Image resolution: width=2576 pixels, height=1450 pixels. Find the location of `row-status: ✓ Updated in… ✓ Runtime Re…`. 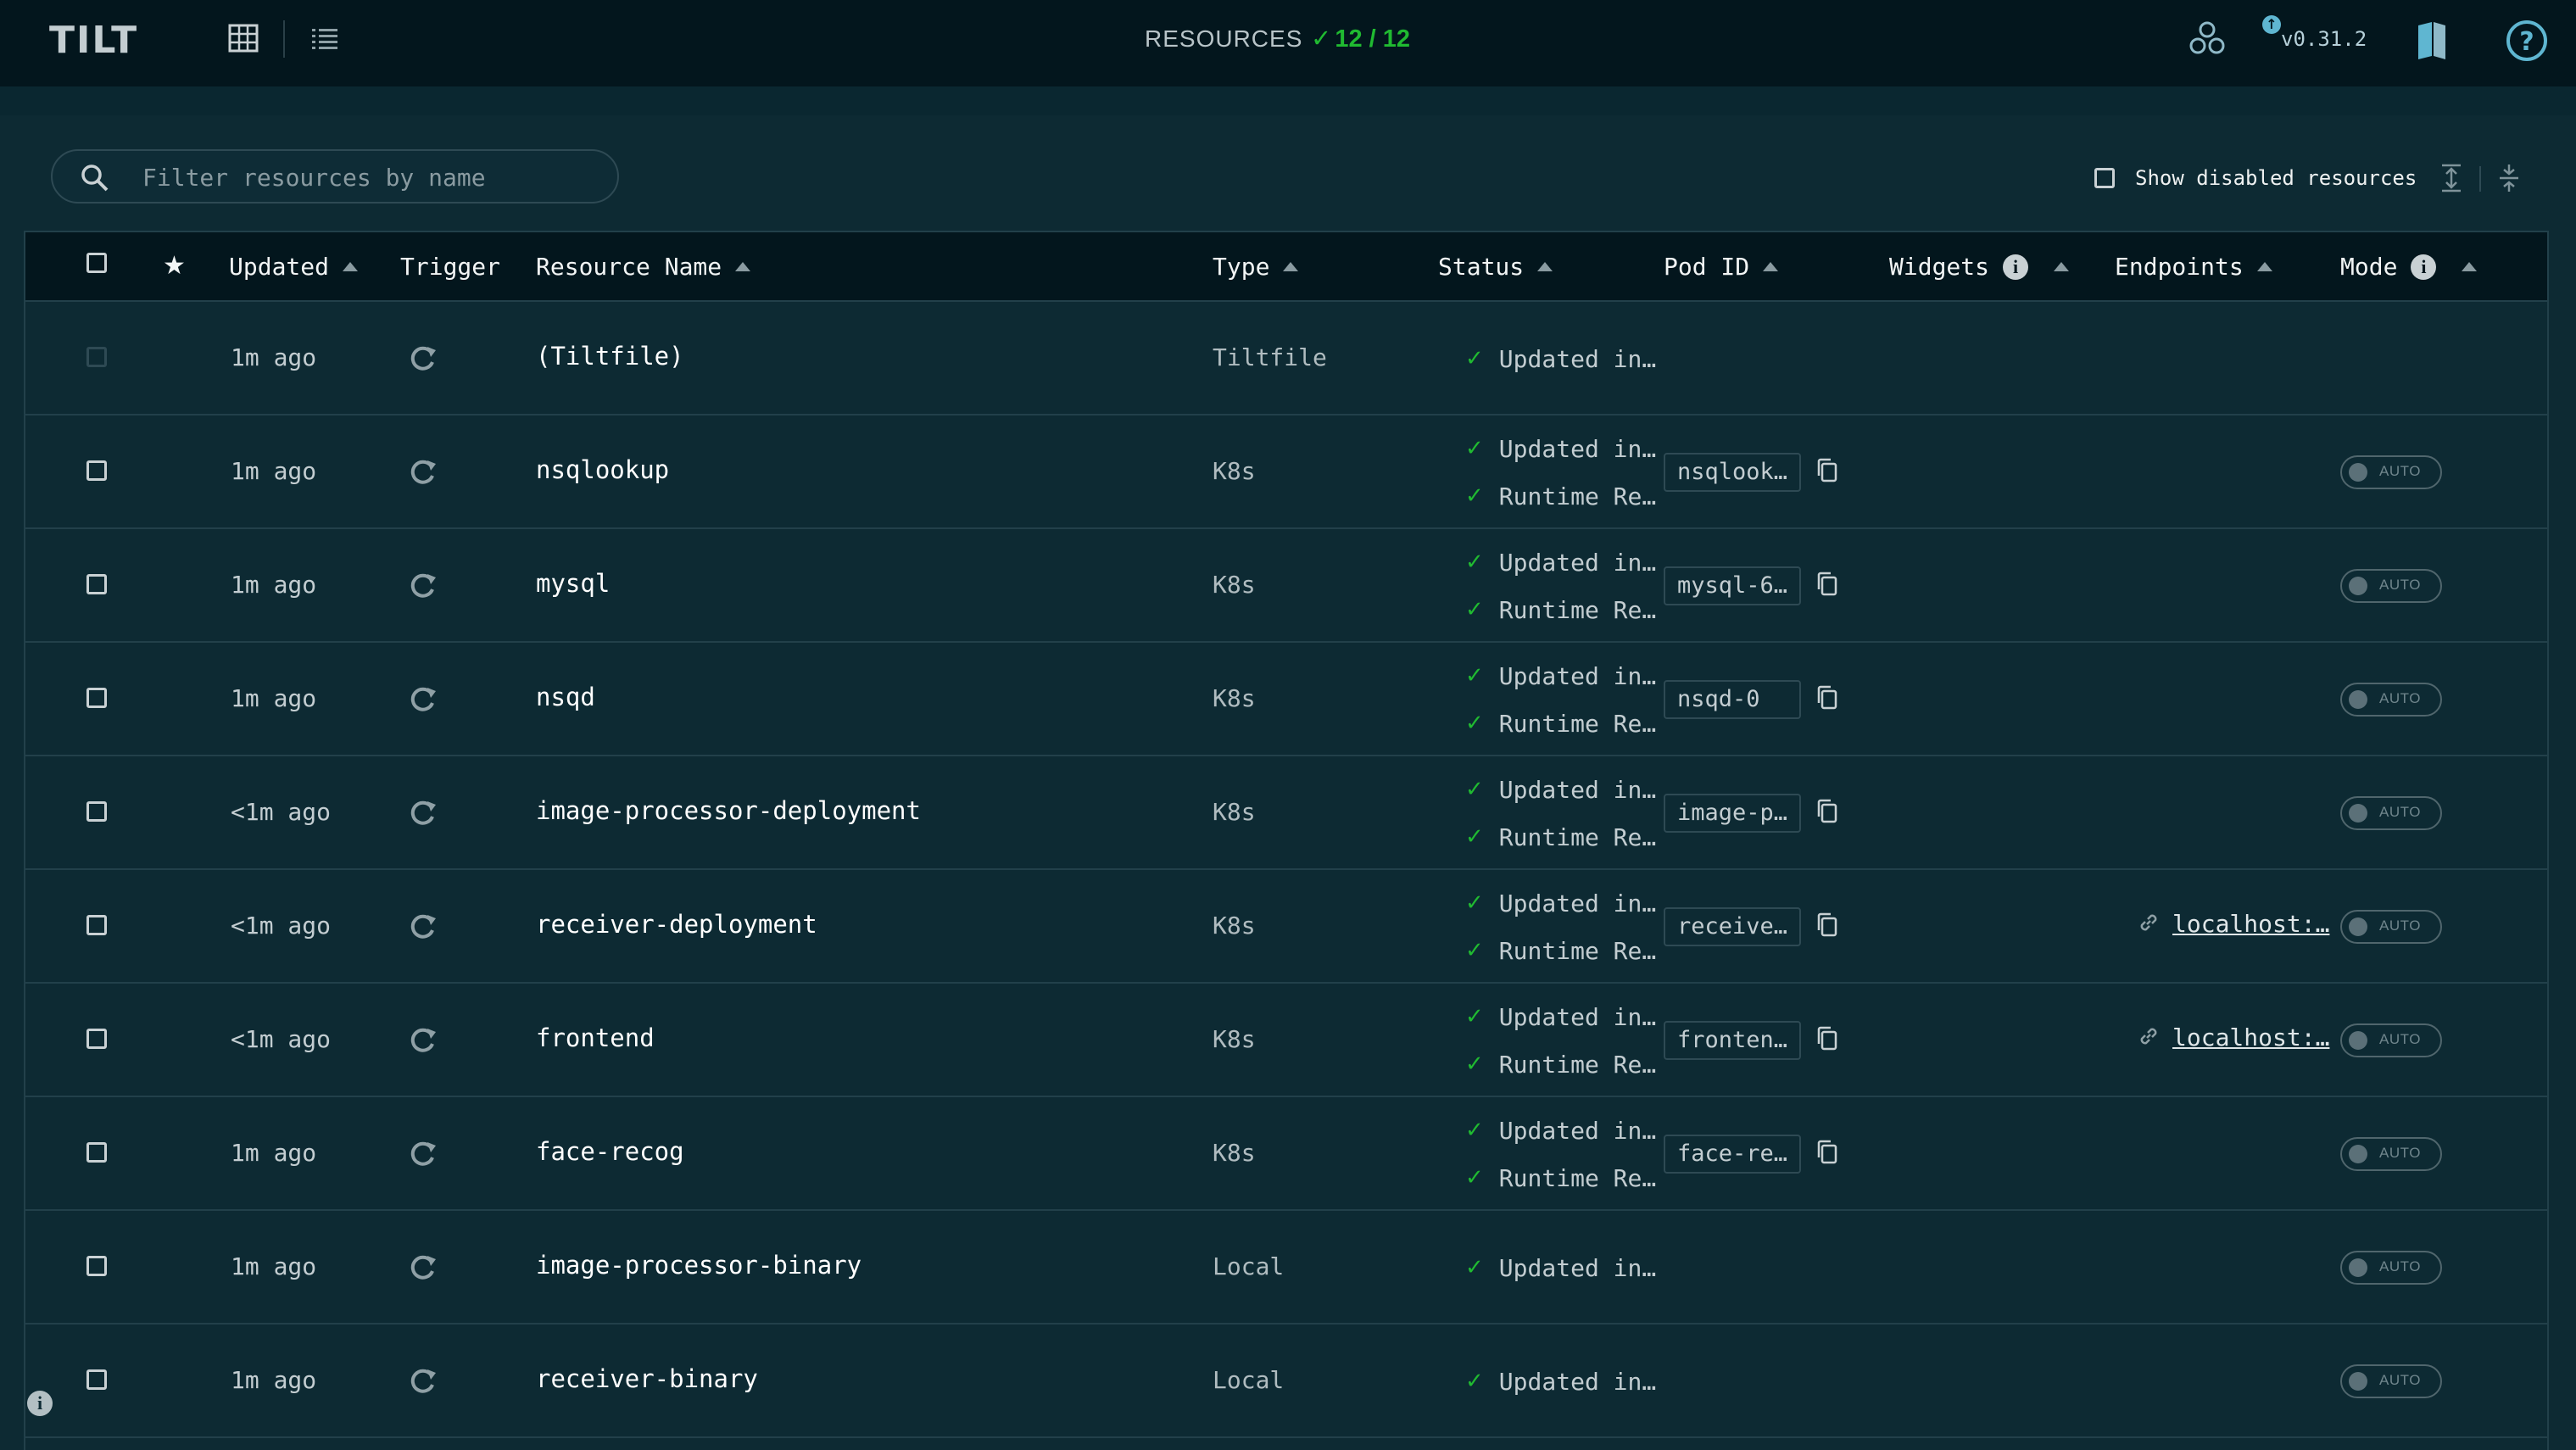

row-status: ✓ Updated in… ✓ Runtime Re… is located at coordinates (1560, 1154).